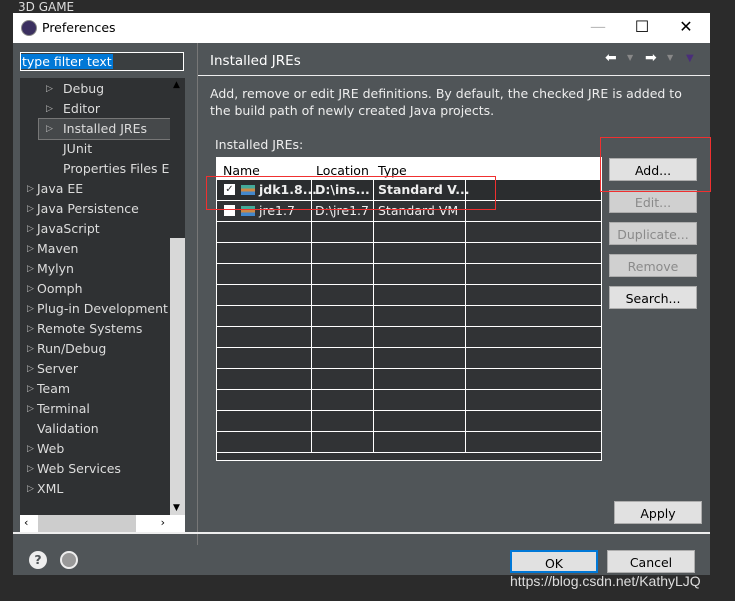 The image size is (735, 601). What do you see at coordinates (55, 268) in the screenshot?
I see `tree-item-label: Mylyn` at bounding box center [55, 268].